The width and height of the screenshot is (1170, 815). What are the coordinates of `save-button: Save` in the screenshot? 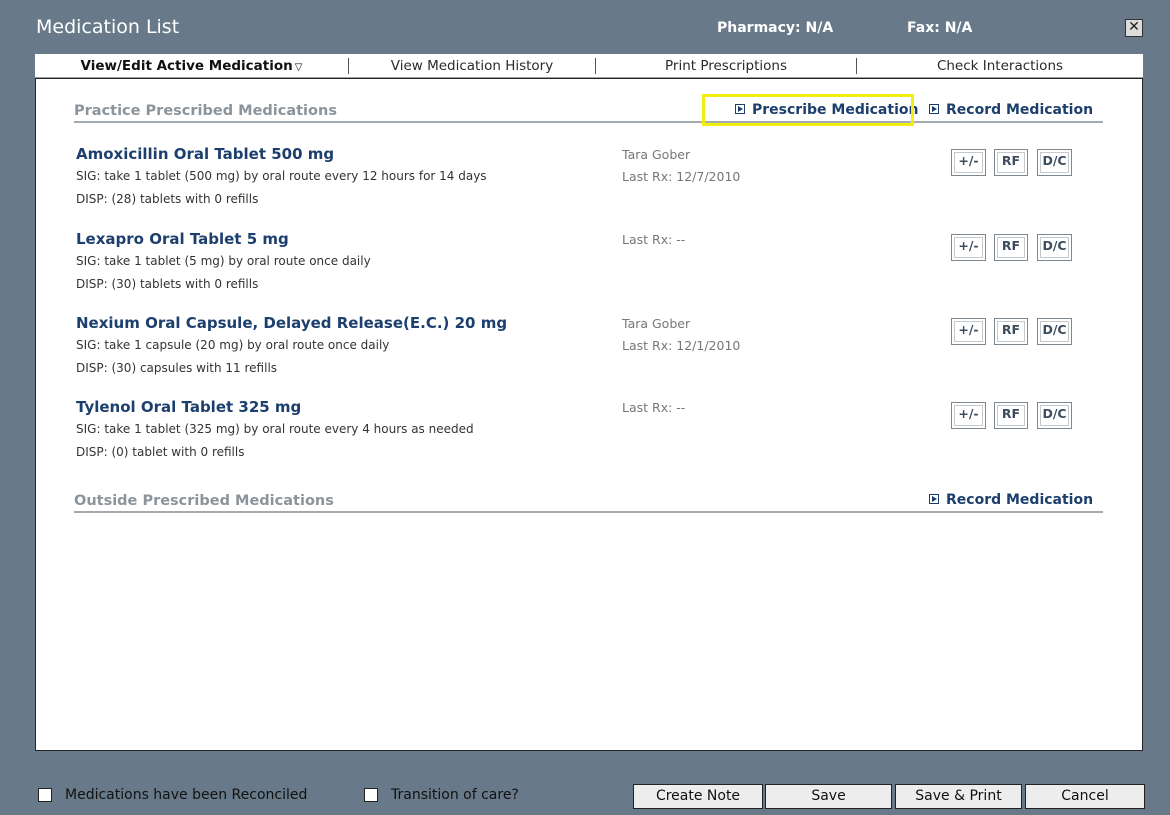 It's located at (828, 796).